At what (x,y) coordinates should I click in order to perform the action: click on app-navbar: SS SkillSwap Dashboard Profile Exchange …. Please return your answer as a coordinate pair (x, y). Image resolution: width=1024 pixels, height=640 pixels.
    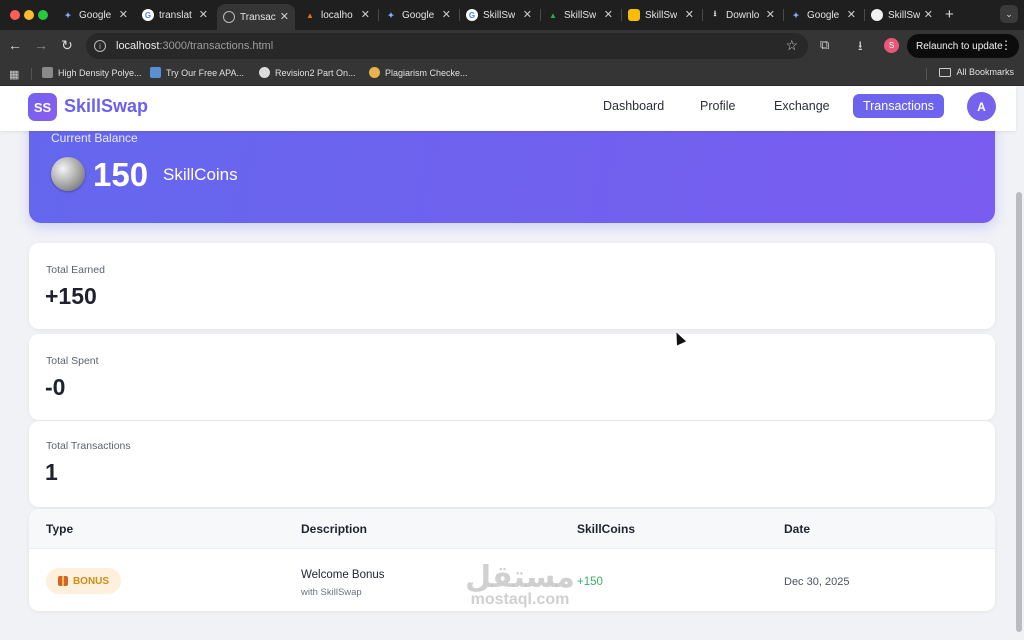
    Looking at the image, I should click on (508, 108).